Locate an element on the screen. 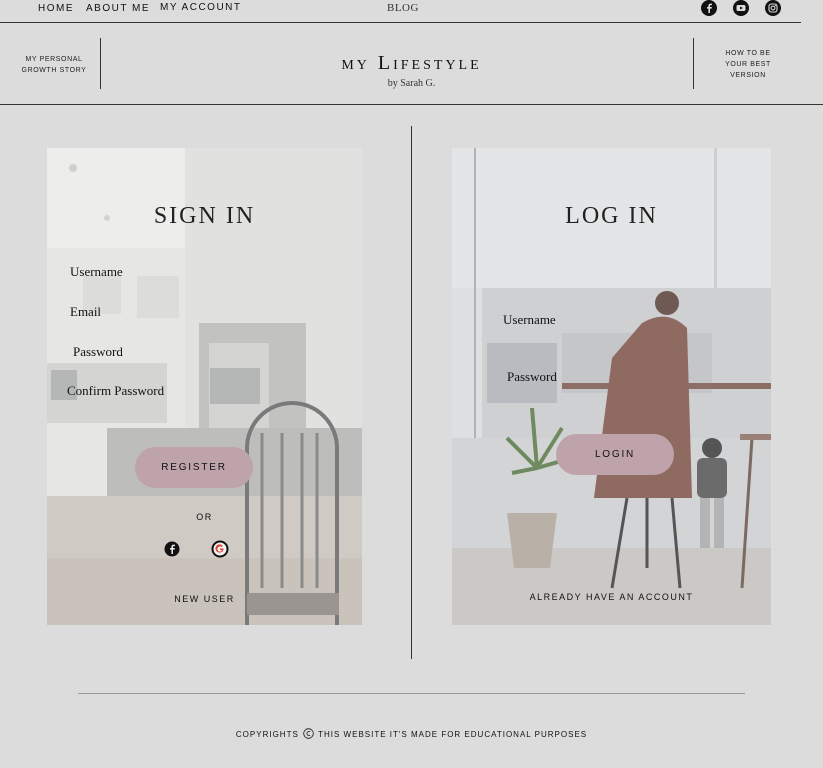 The image size is (823, 768). youtube-icon is located at coordinates (741, 8).